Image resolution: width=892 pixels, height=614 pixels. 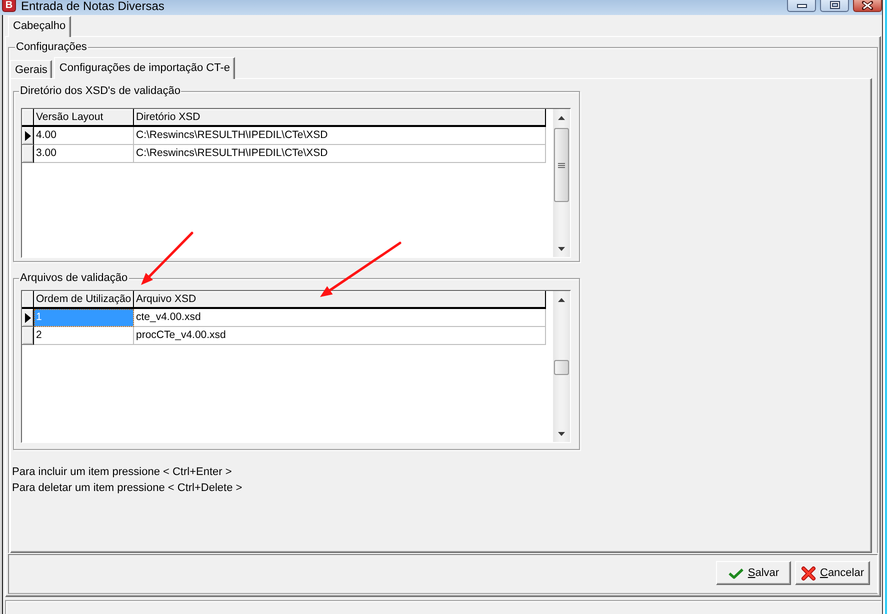 What do you see at coordinates (31, 69) in the screenshot?
I see `tab: Gerais` at bounding box center [31, 69].